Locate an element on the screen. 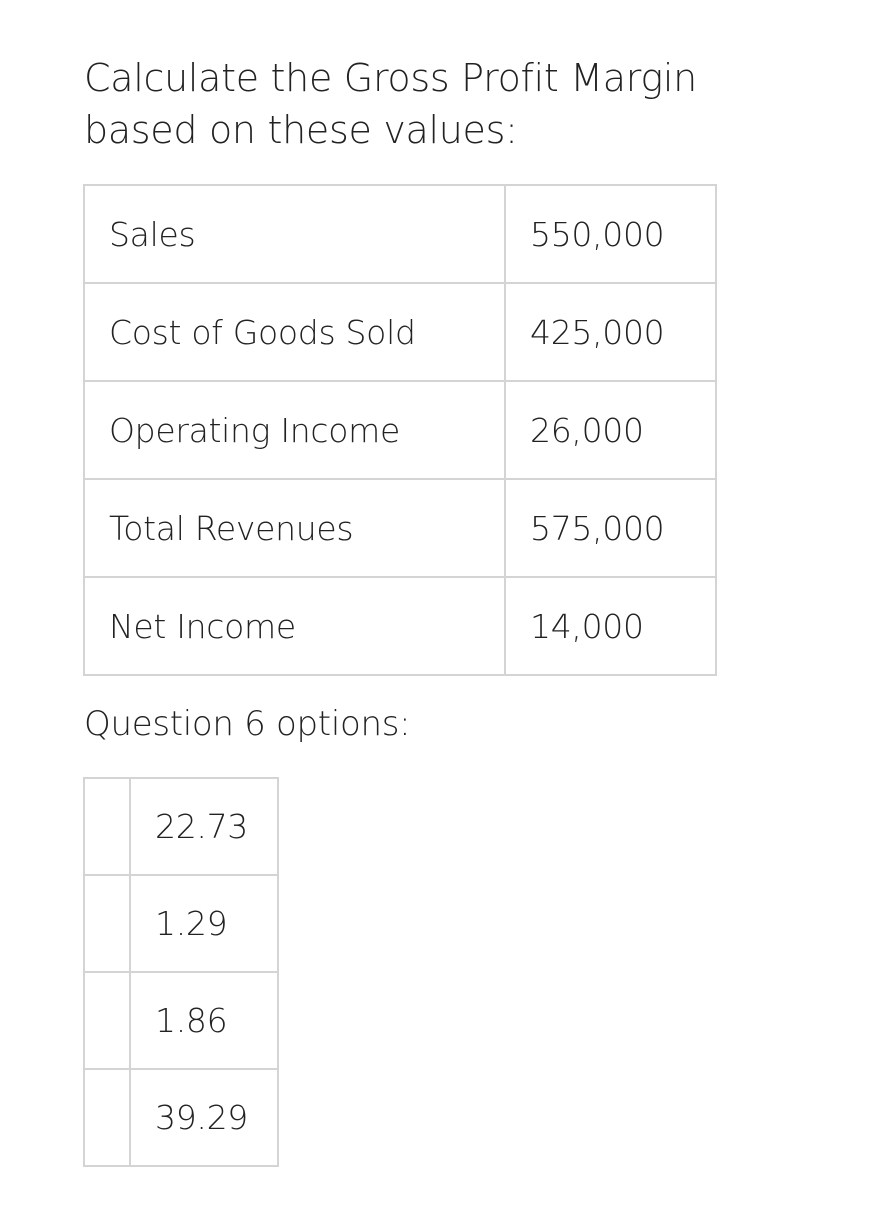  option-row: 39.29 is located at coordinates (181, 1117).